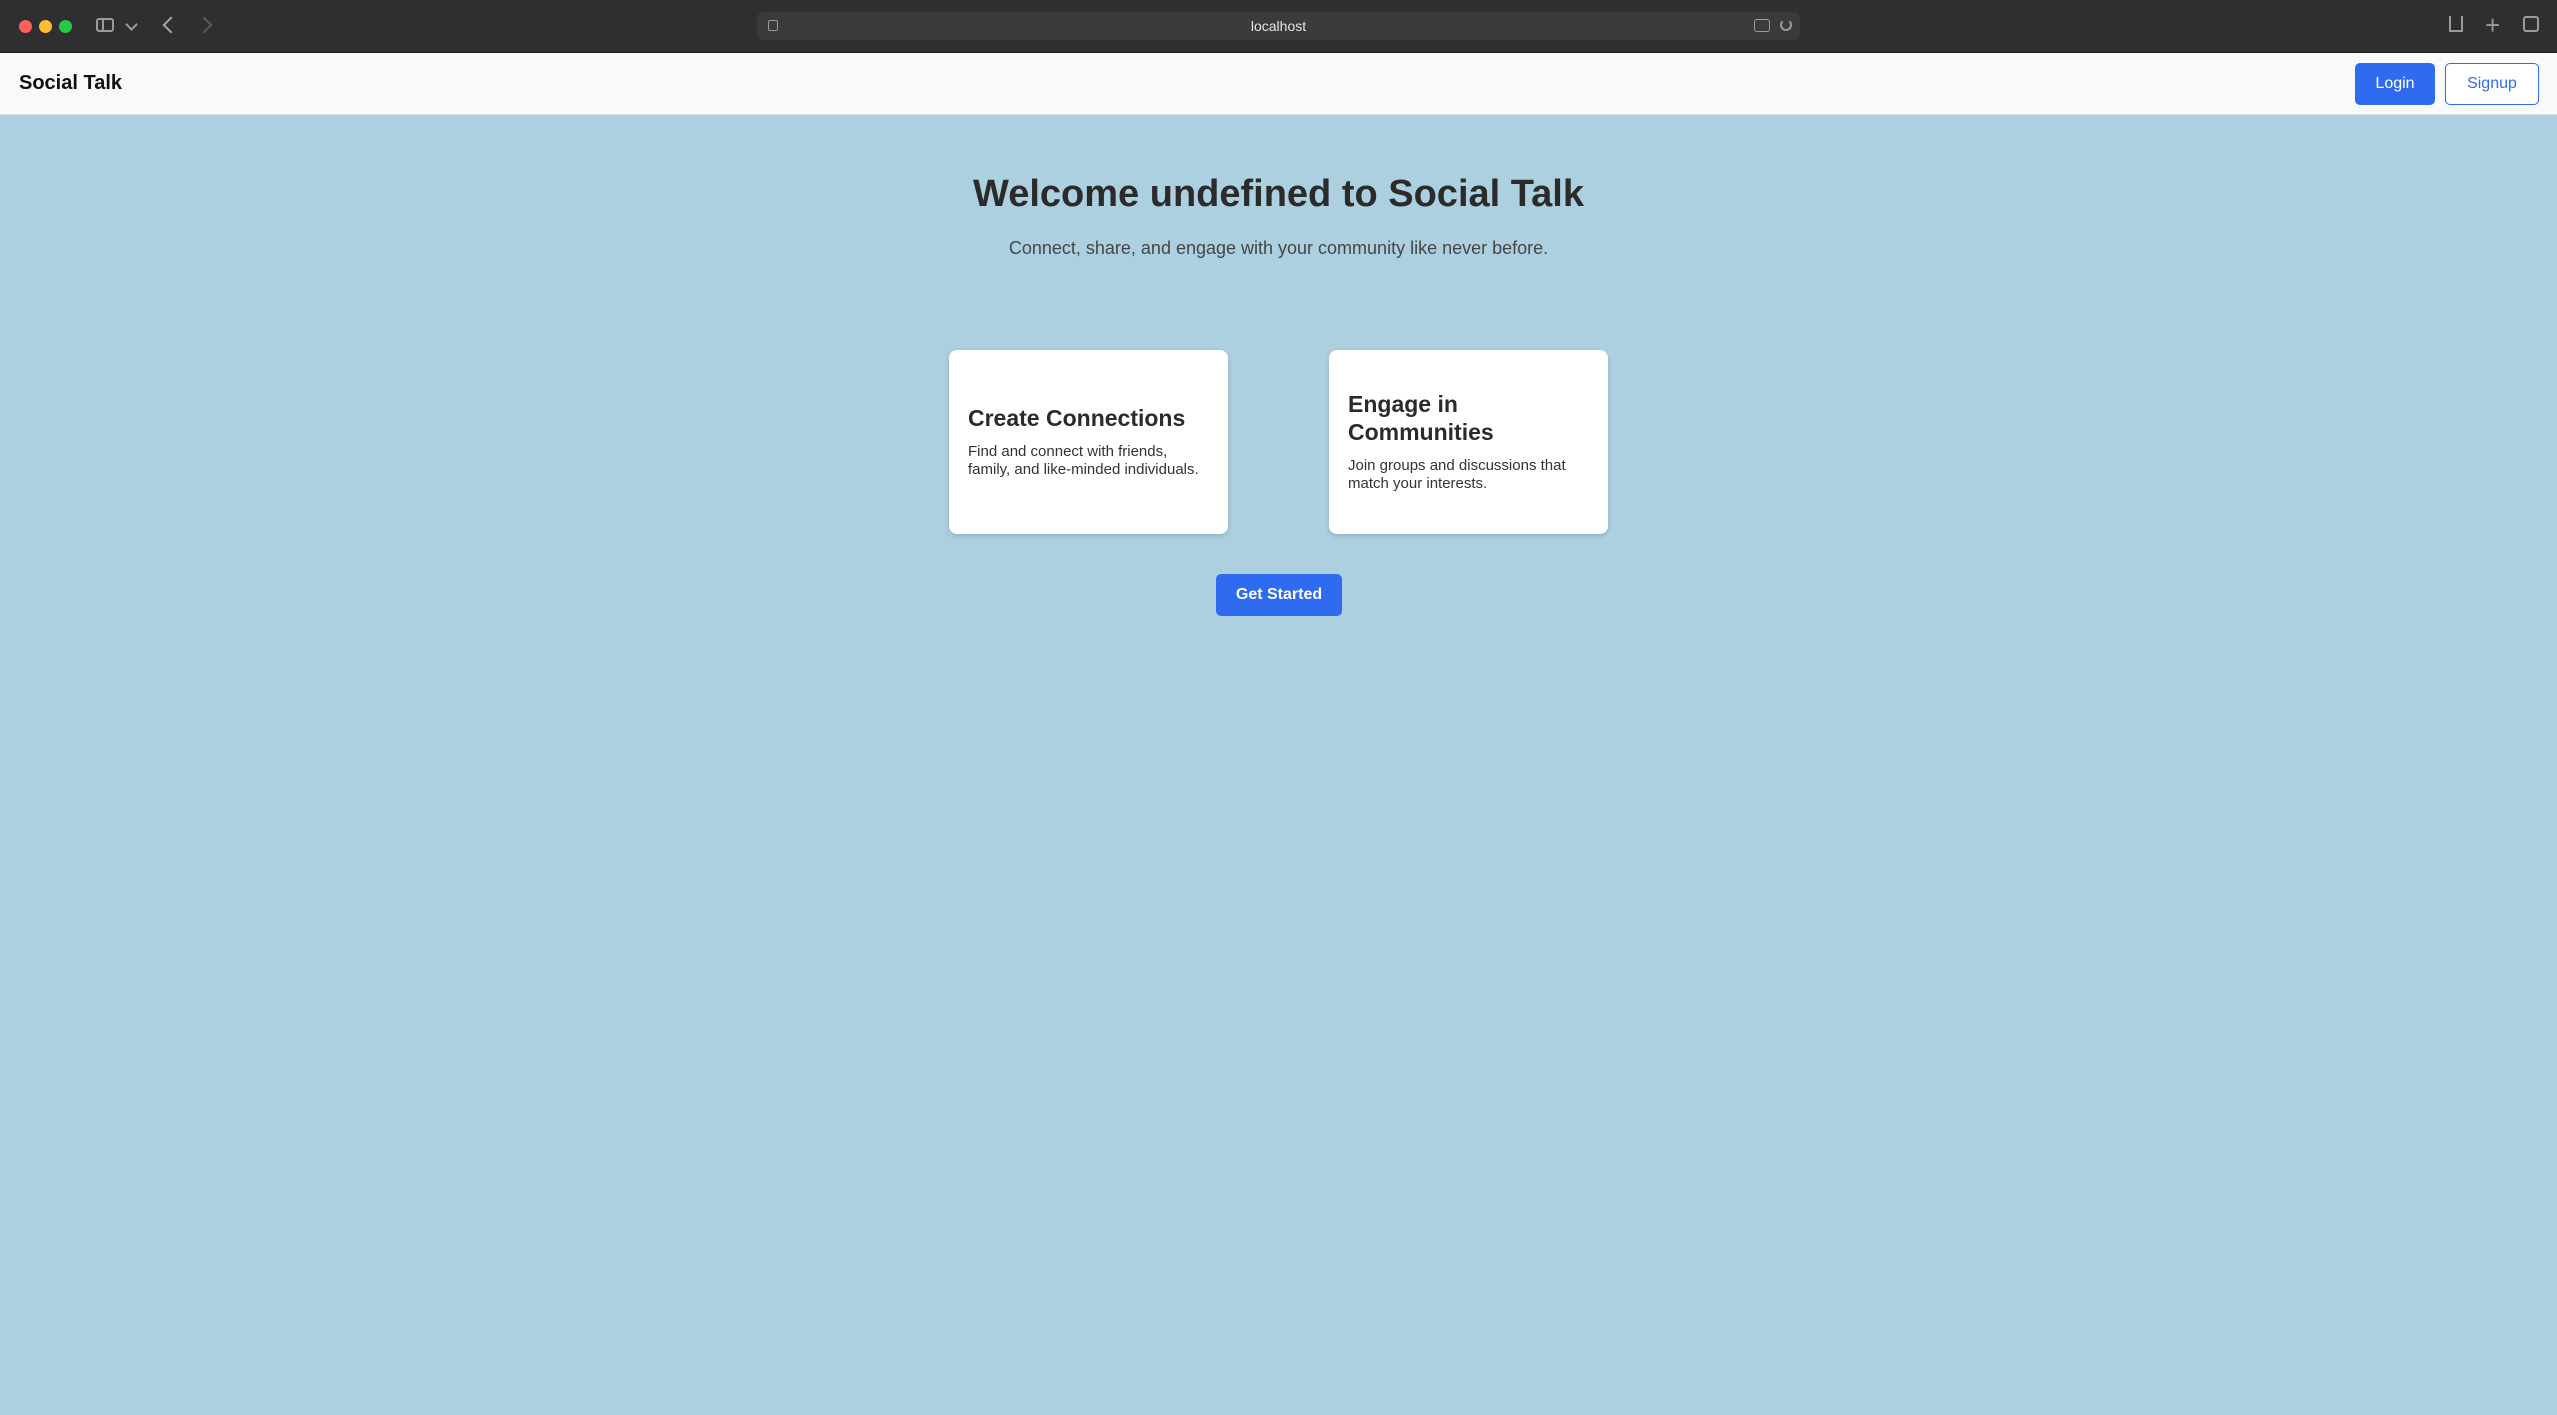  I want to click on sidebar-toggle-icon, so click(105, 25).